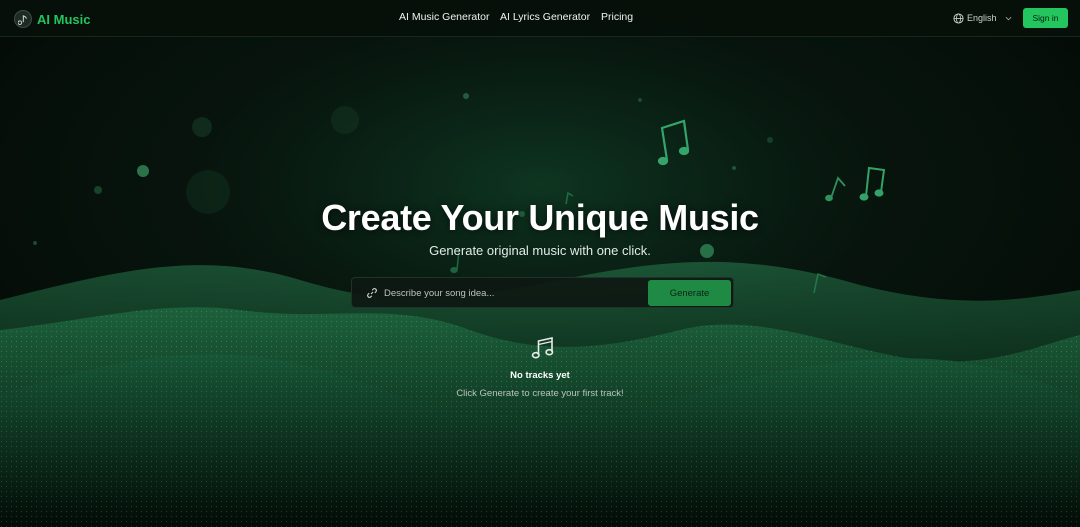  I want to click on song-prompt-bar: Generate, so click(542, 292).